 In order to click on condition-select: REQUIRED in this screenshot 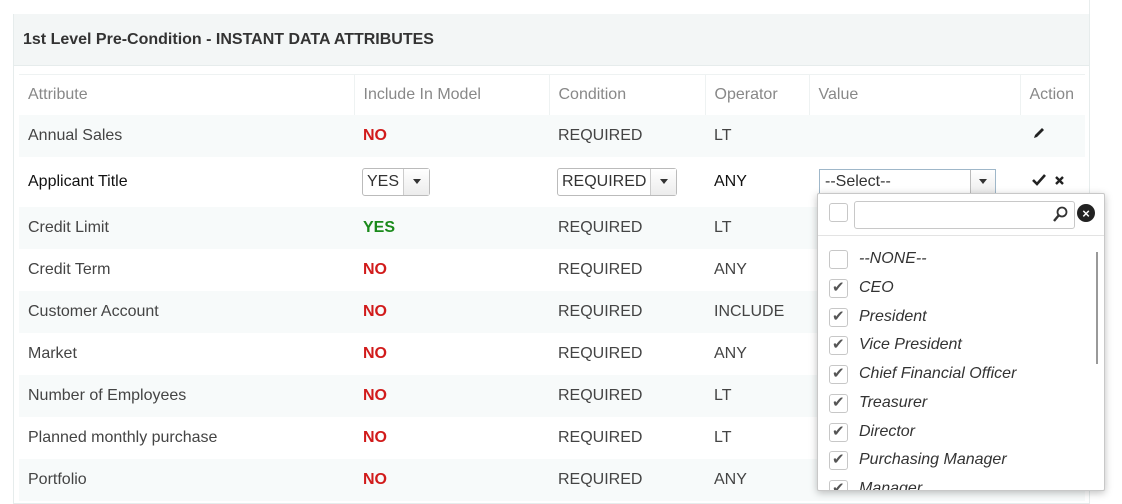, I will do `click(617, 181)`.